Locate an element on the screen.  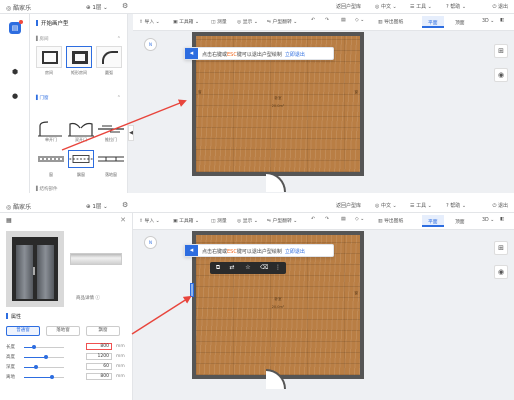
mode-normal-window: 普通窗 is located at coordinates (23, 331).